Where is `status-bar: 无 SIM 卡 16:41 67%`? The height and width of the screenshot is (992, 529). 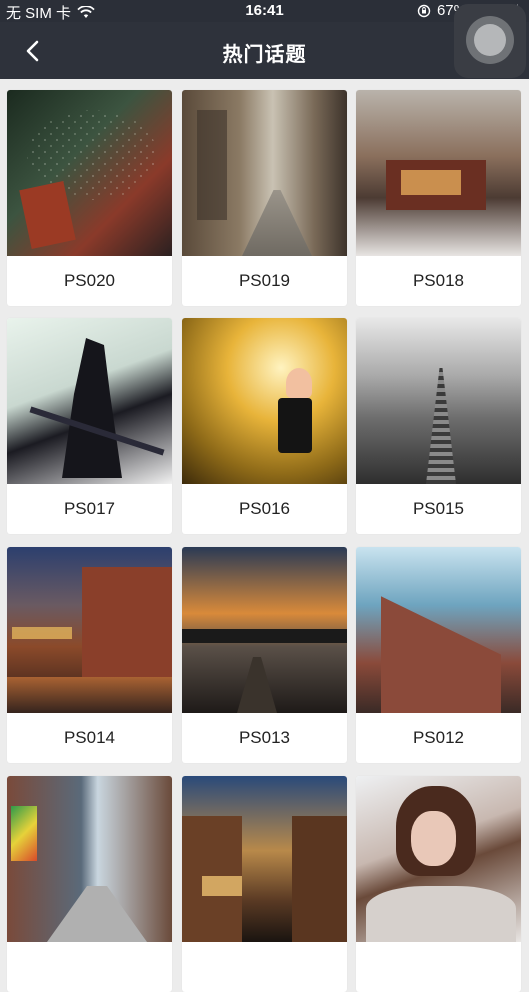
status-bar: 无 SIM 卡 16:41 67% is located at coordinates (264, 11).